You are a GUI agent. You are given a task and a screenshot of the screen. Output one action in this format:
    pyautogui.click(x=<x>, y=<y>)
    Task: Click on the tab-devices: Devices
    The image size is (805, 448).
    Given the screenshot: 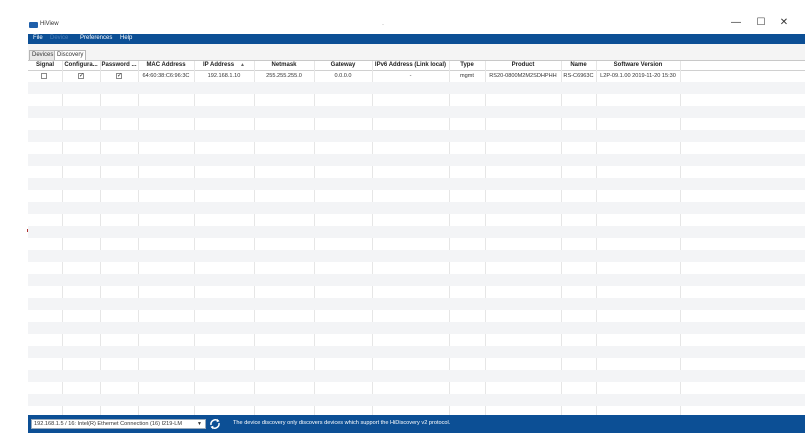 What is the action you would take?
    pyautogui.click(x=43, y=55)
    